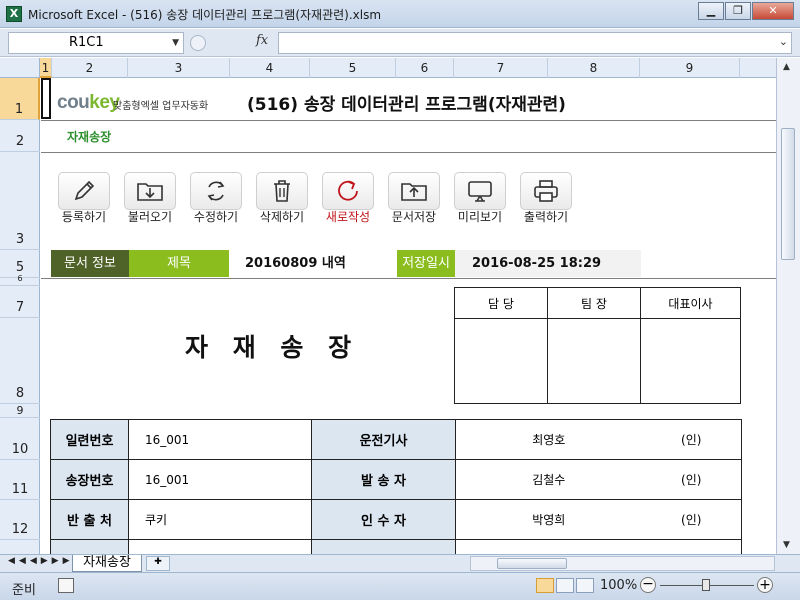  Describe the element at coordinates (198, 43) in the screenshot. I see `formula-bar-handle` at that location.